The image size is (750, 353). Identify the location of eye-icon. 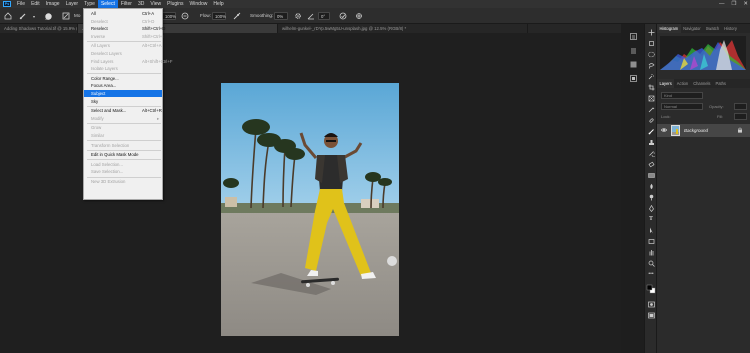
(664, 130).